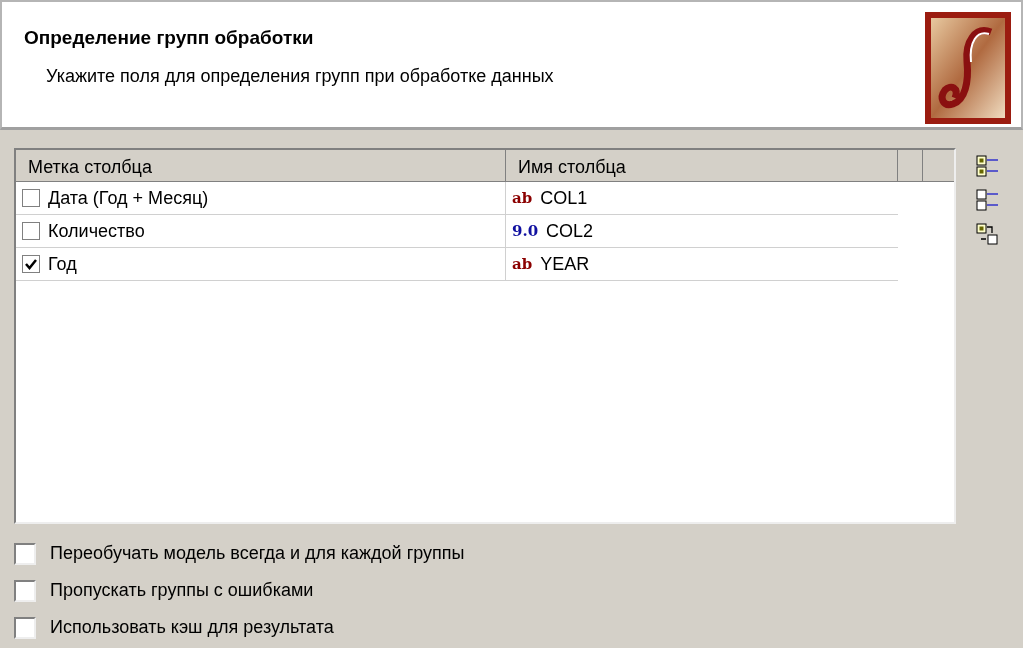 The image size is (1023, 648). What do you see at coordinates (987, 234) in the screenshot?
I see `invert-selection-icon` at bounding box center [987, 234].